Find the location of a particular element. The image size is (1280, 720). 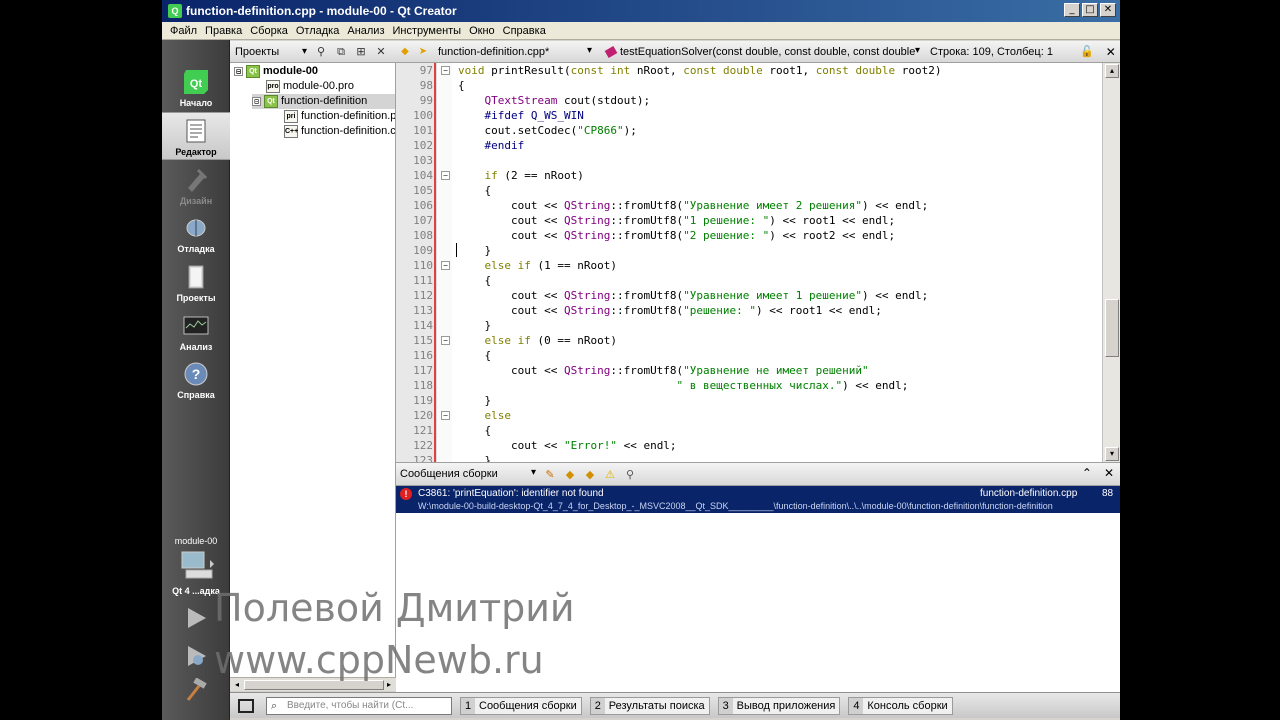

mode-projects: Проекты is located at coordinates (196, 283).